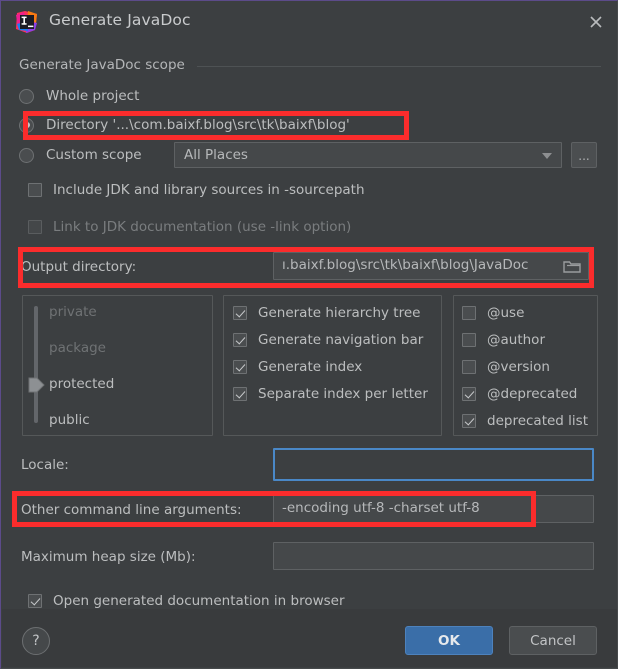  Describe the element at coordinates (381, 508) in the screenshot. I see `other-args-value: -encoding utf-8 -charset utf-8` at that location.